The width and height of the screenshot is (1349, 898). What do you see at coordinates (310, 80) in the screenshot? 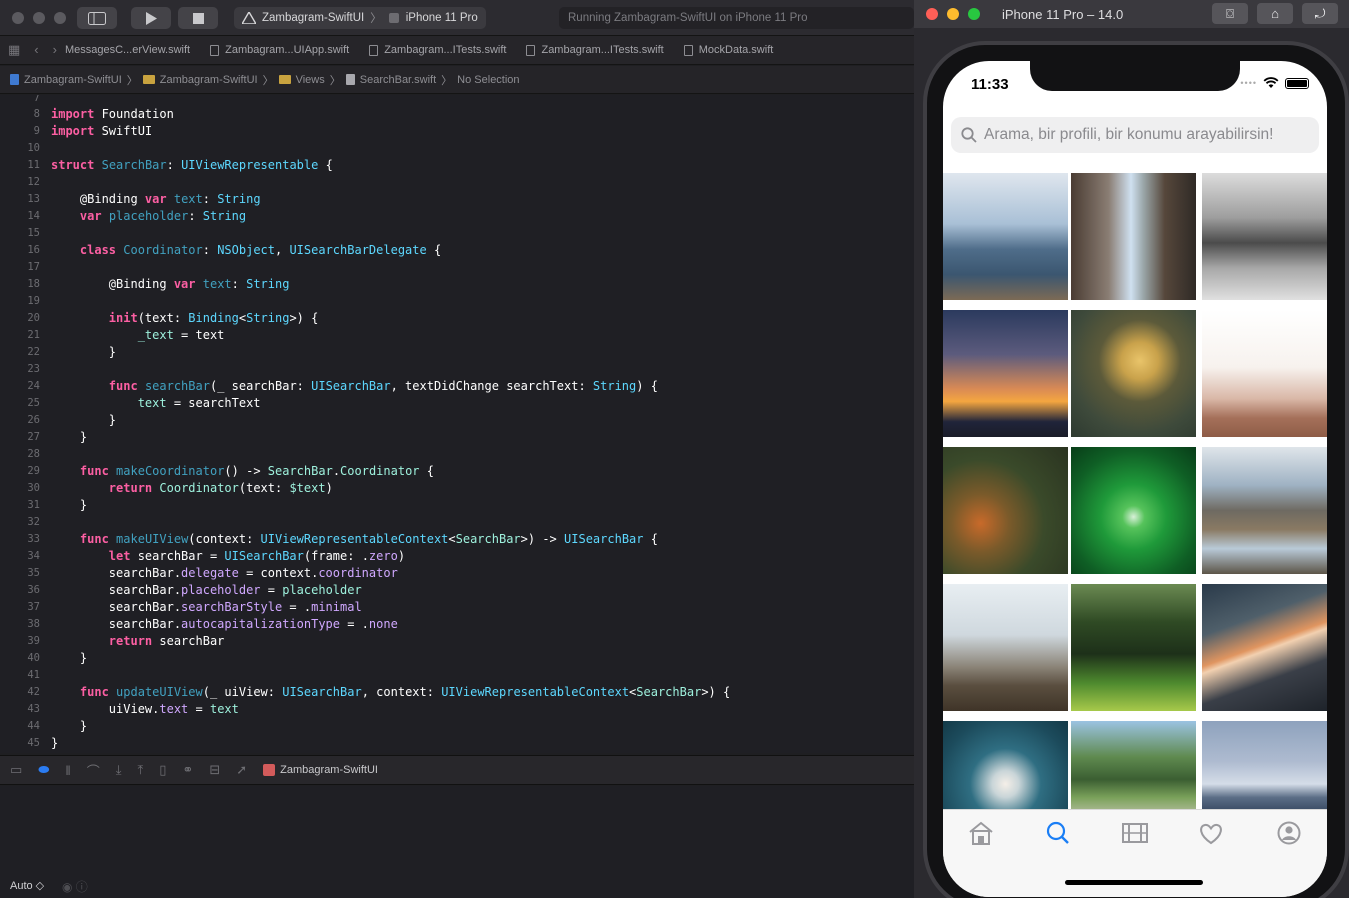
I see `breadcrumb-folder: Views` at bounding box center [310, 80].